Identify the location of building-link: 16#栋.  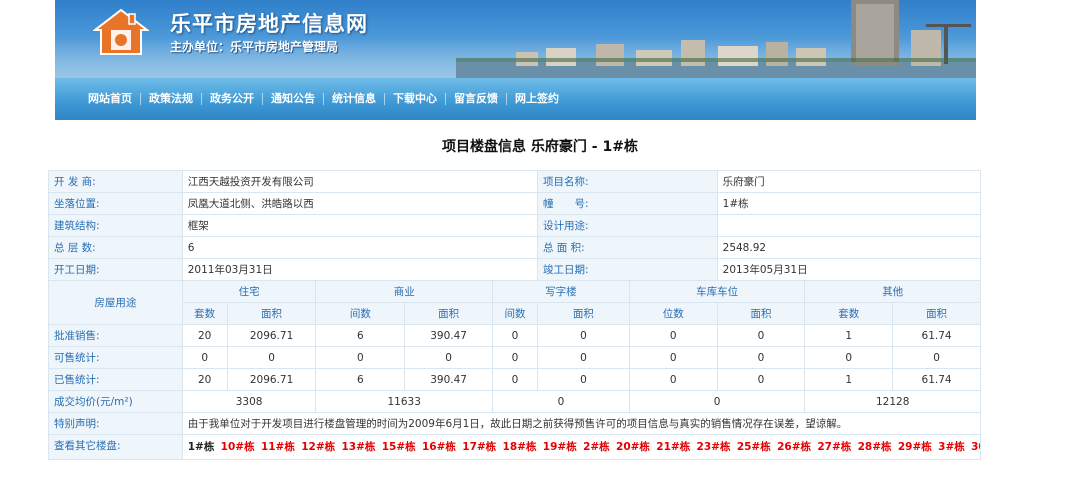
(439, 447).